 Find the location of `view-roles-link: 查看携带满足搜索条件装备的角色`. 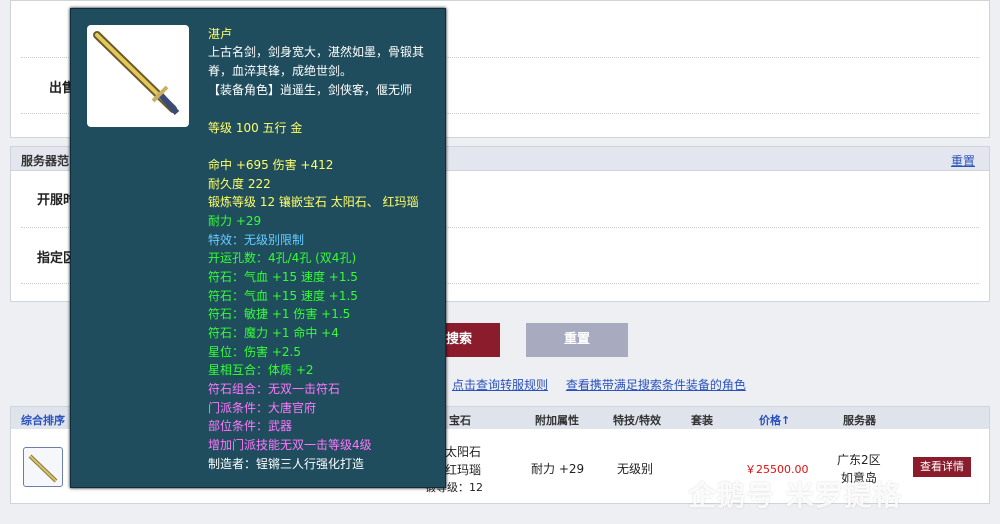

view-roles-link: 查看携带满足搜索条件装备的角色 is located at coordinates (656, 385).